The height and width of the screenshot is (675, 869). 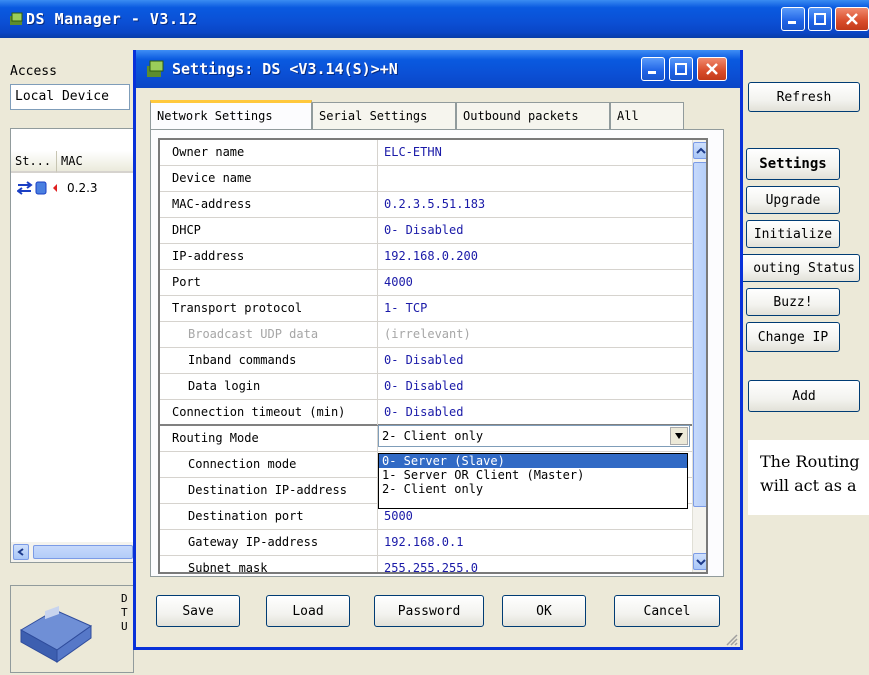 I want to click on resize-grip-icon, so click(x=731, y=639).